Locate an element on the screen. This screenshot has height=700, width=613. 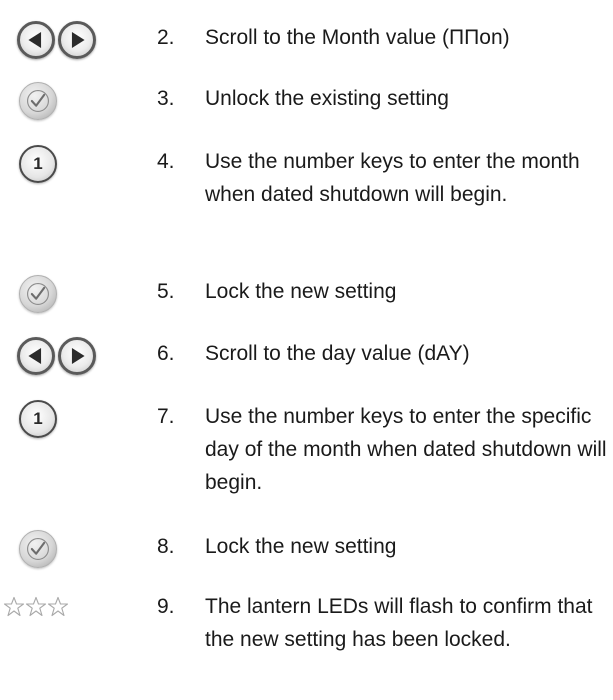
step-number: 5. is located at coordinates (166, 291).